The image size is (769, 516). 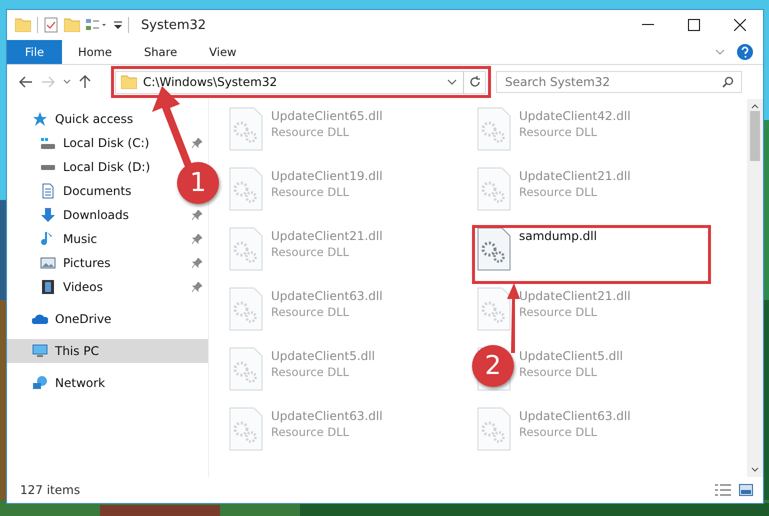 I want to click on chevron-down-icon, so click(x=452, y=82).